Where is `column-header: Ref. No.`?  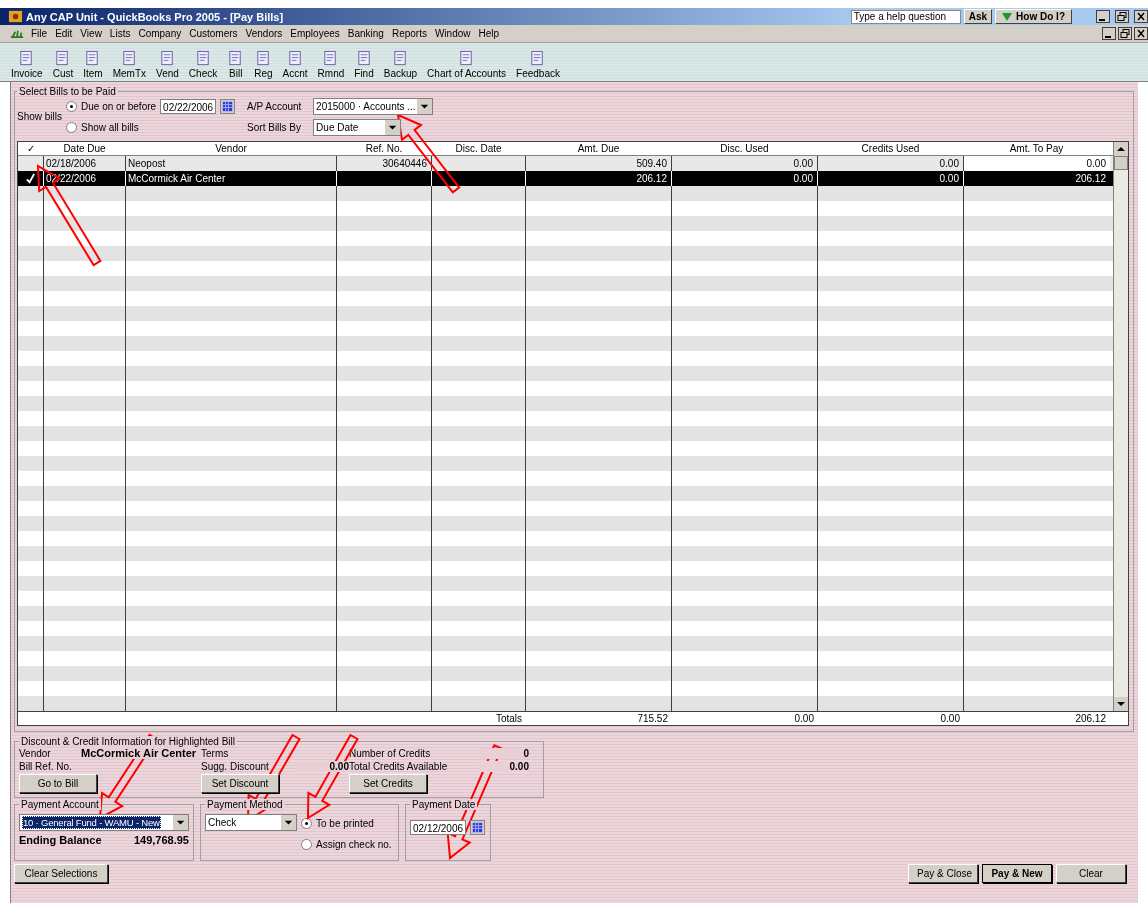
column-header: Ref. No. is located at coordinates (384, 148).